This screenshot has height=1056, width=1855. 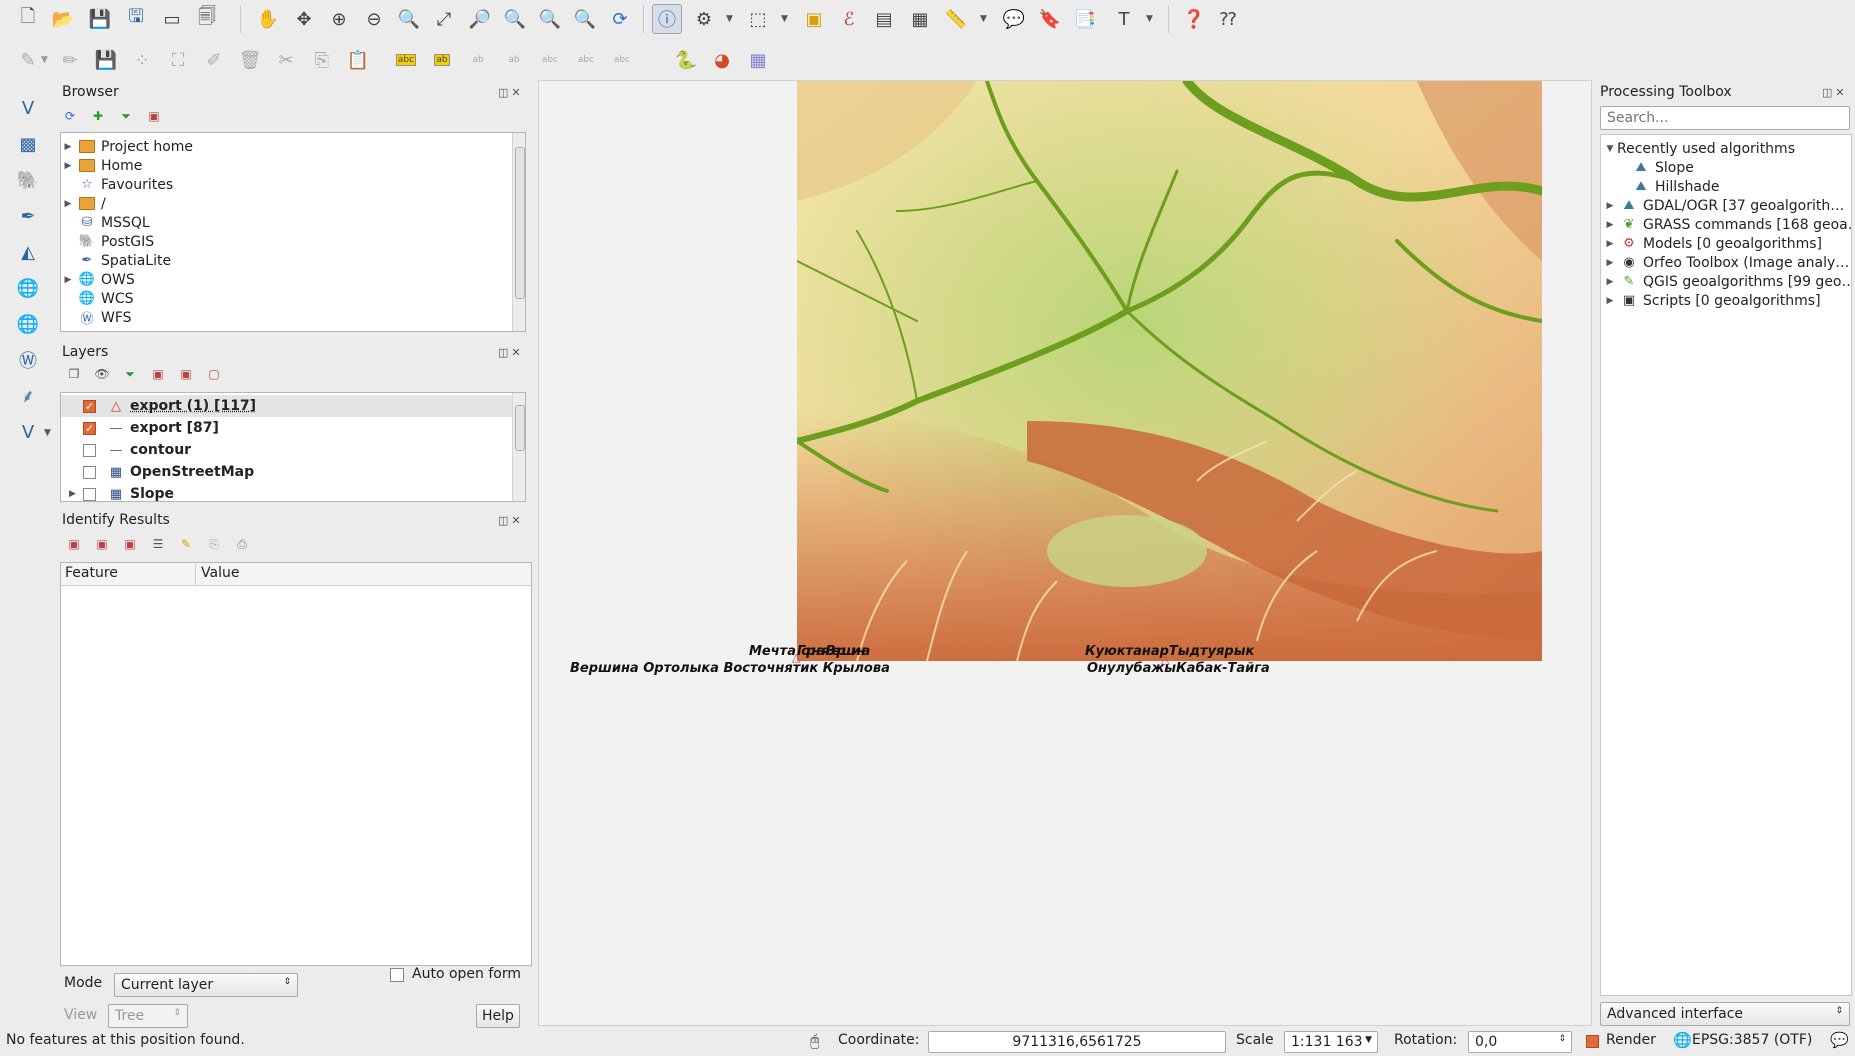 What do you see at coordinates (956, 19) in the screenshot?
I see `measure-icon: 📏` at bounding box center [956, 19].